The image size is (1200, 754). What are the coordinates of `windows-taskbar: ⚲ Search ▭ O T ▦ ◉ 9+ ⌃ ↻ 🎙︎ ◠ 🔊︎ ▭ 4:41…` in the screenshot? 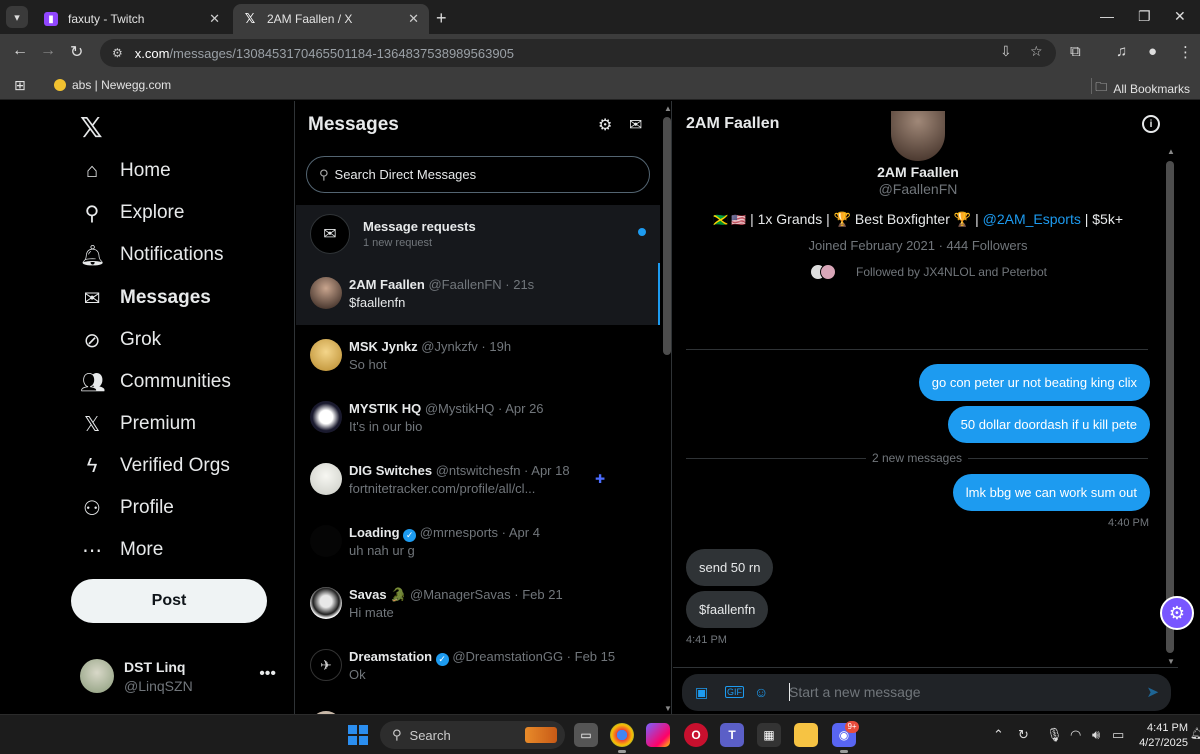 It's located at (600, 734).